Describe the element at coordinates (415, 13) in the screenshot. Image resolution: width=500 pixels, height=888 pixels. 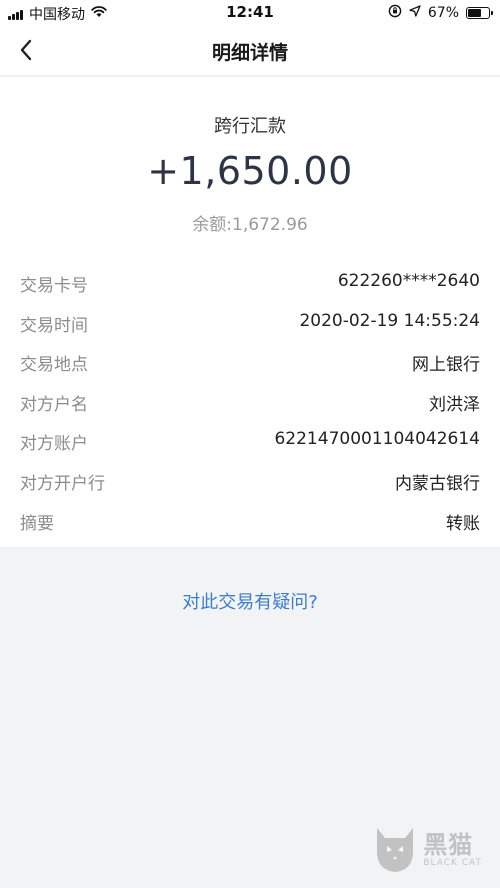
I see `location-icon` at that location.